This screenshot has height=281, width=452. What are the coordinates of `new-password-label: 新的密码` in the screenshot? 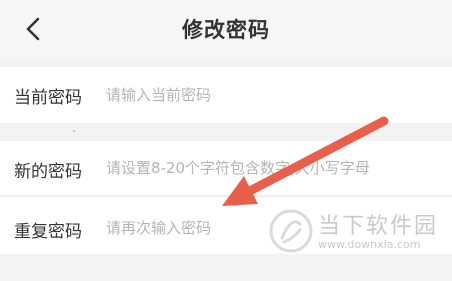 It's located at (48, 172).